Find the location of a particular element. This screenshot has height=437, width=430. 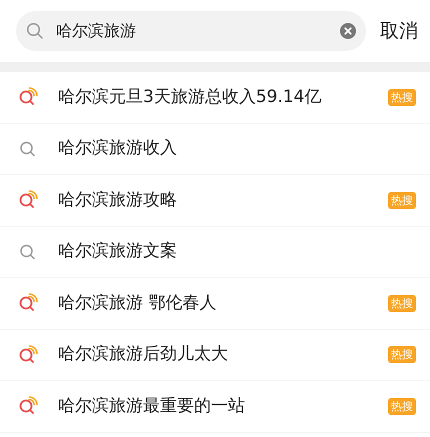

search-field: 哈尔滨旅游 is located at coordinates (191, 31).